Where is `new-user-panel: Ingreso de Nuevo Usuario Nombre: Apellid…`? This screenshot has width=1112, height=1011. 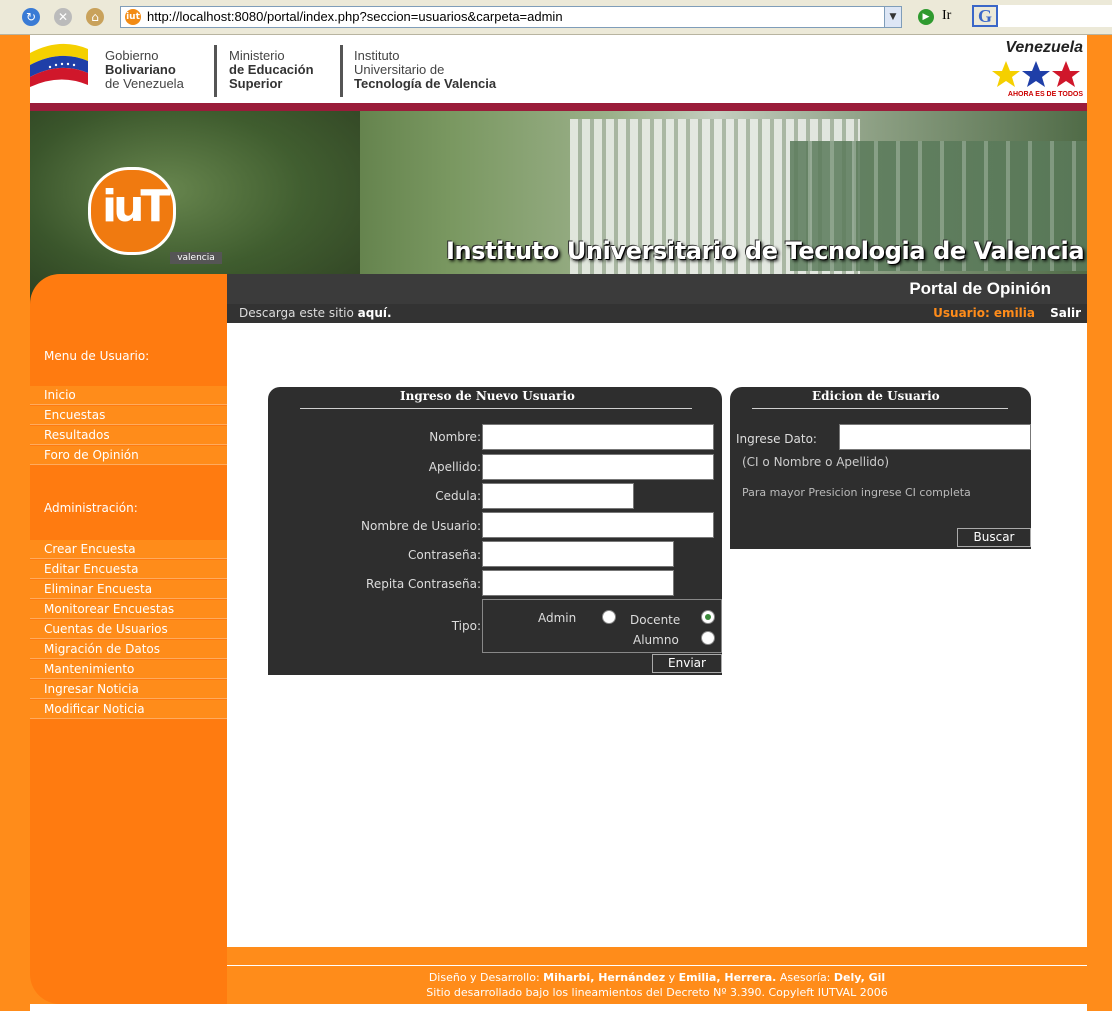
new-user-panel: Ingreso de Nuevo Usuario Nombre: Apellid… is located at coordinates (495, 531).